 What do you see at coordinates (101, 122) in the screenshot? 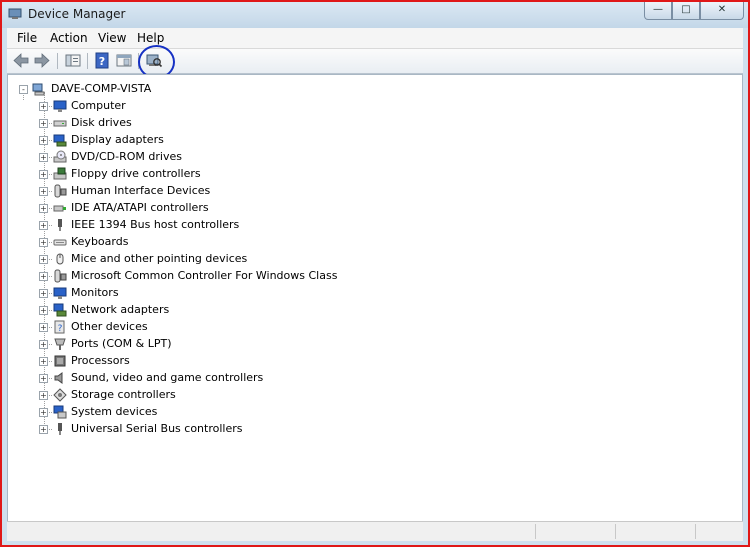
I see `tree-item-label: Disk drives` at bounding box center [101, 122].